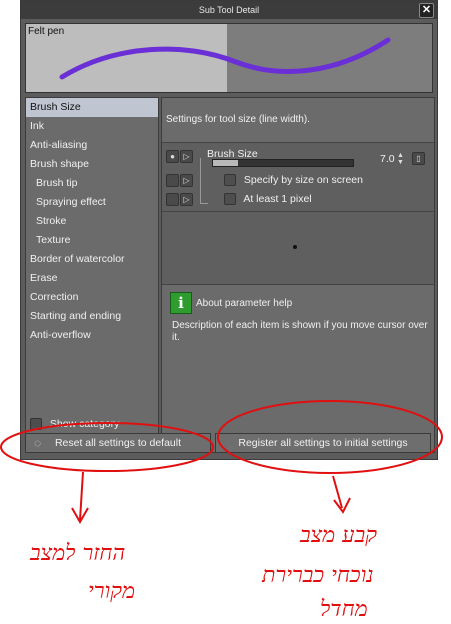 The image size is (451, 624). Describe the element at coordinates (78, 553) in the screenshot. I see `annotation-text-left-1: החזר למצב` at that location.